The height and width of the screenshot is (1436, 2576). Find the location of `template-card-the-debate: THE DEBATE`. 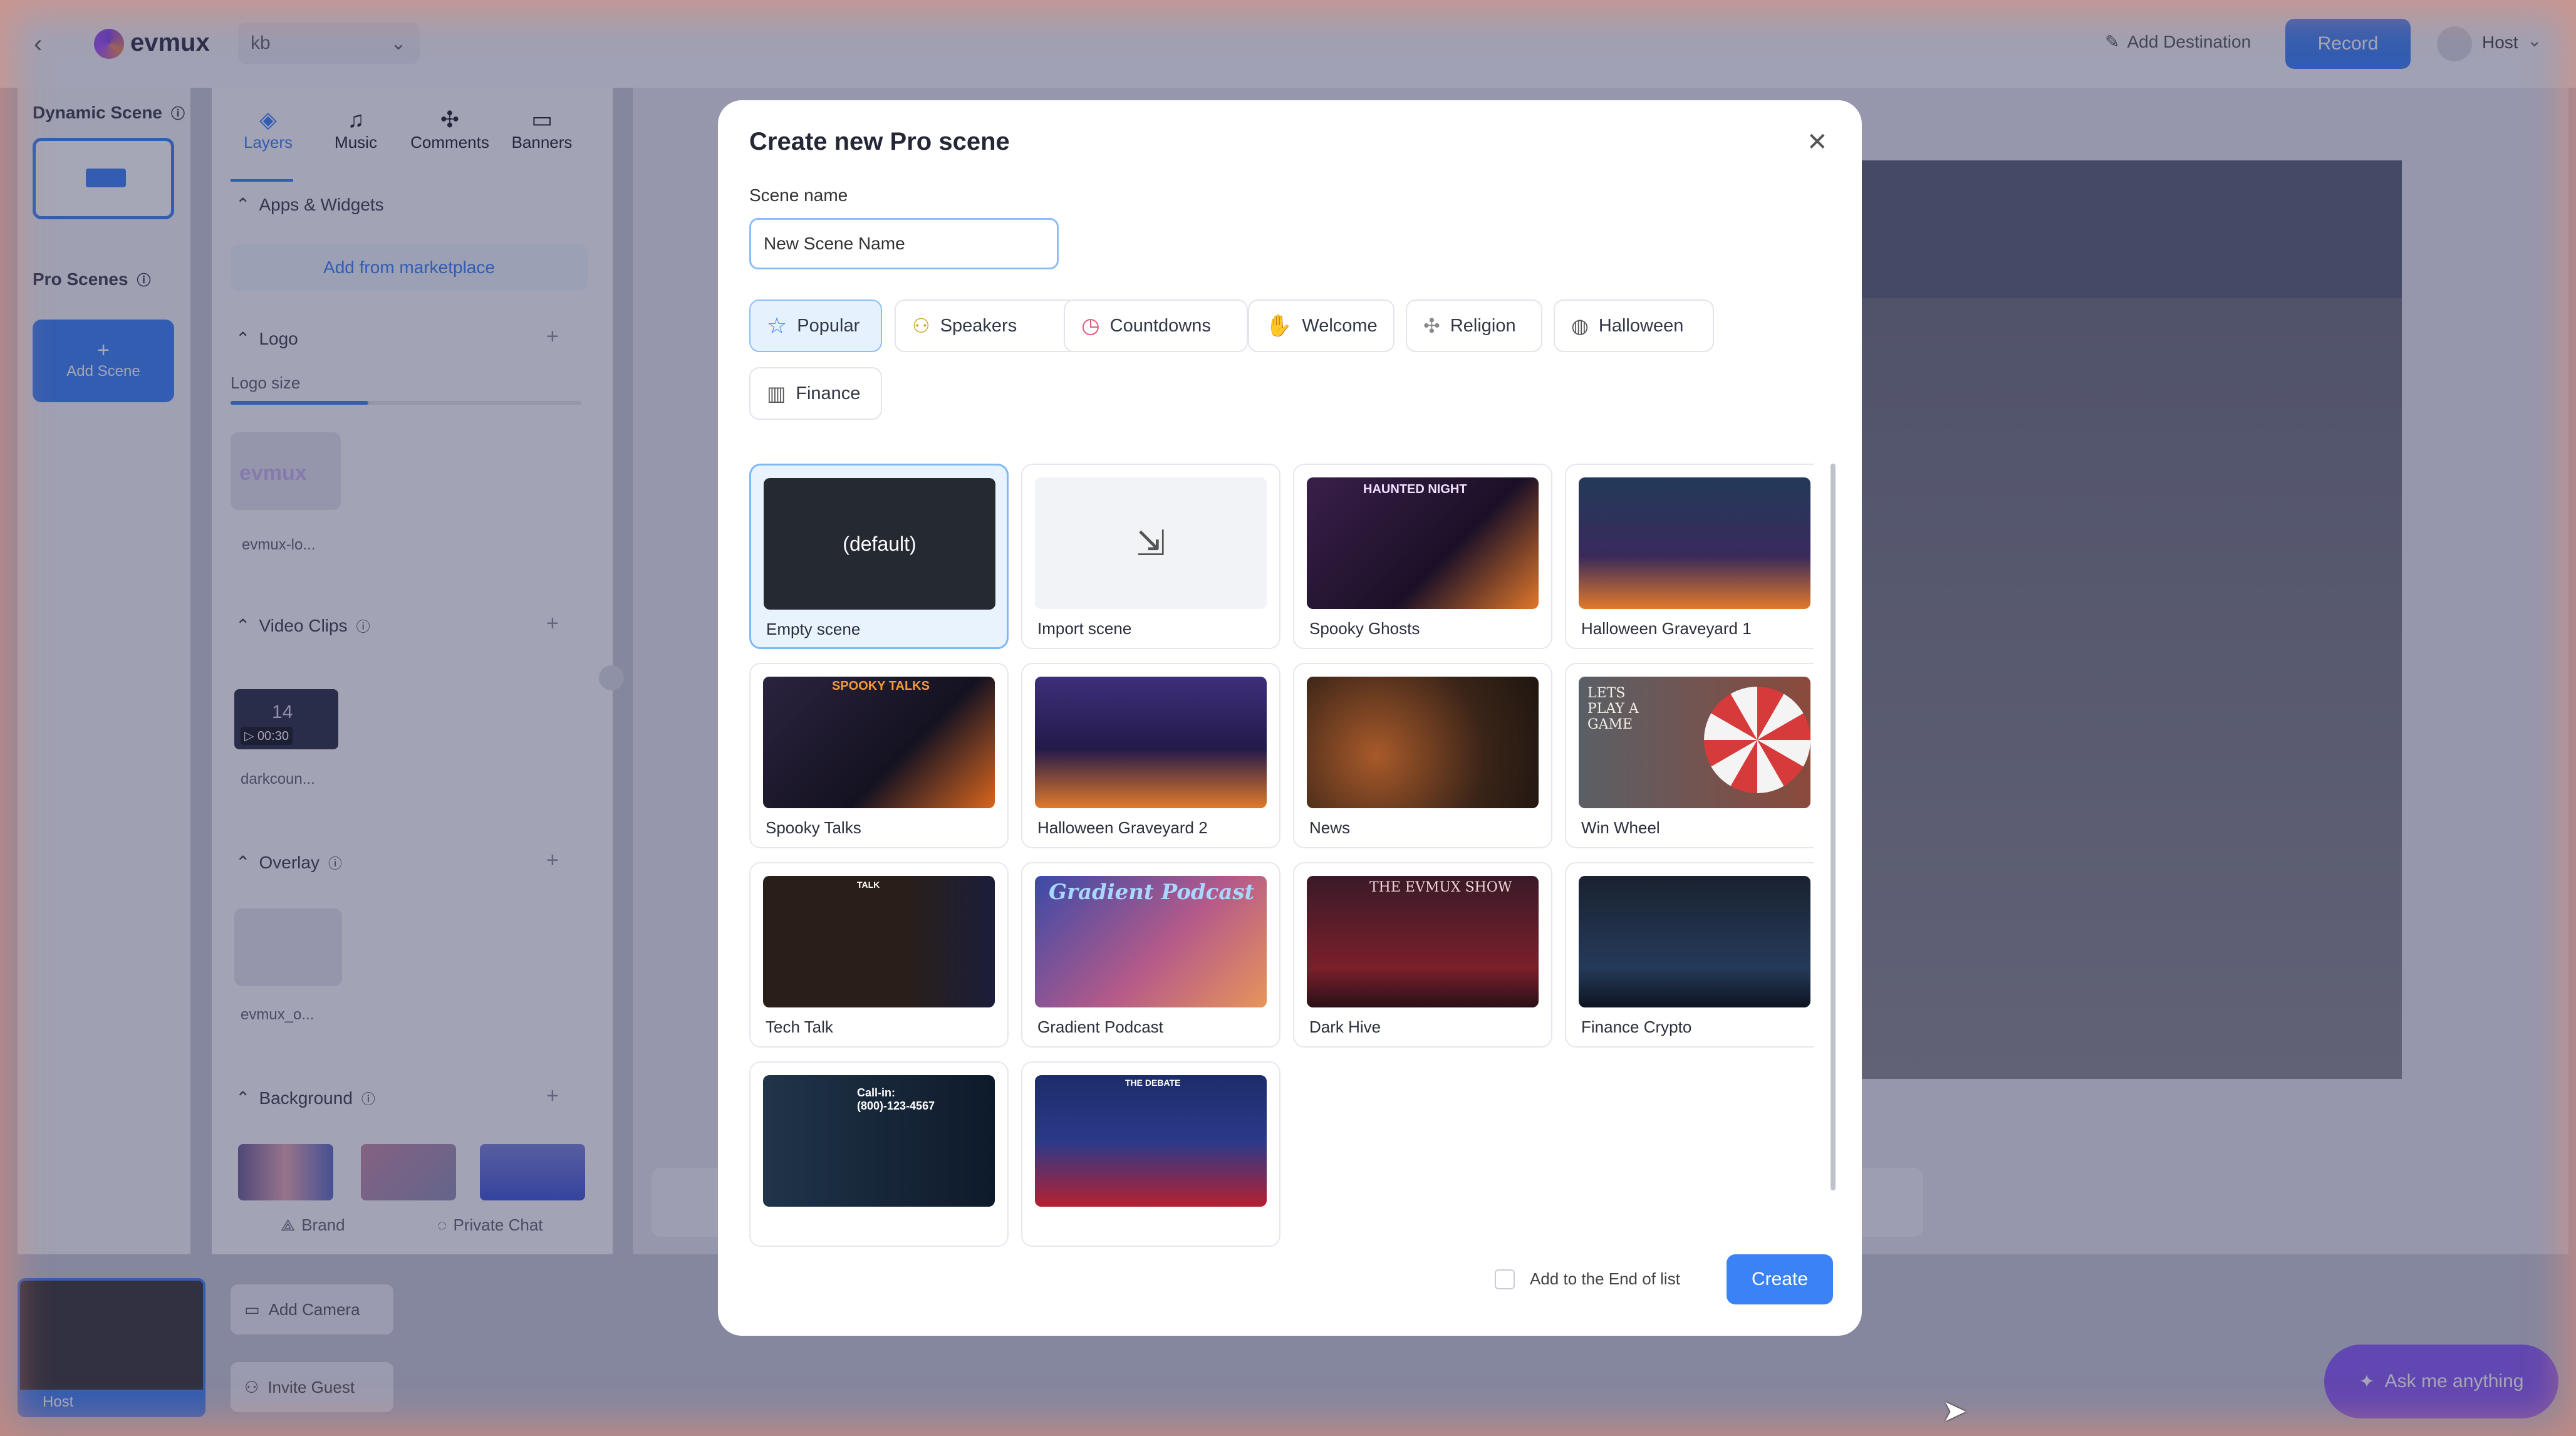

template-card-the-debate: THE DEBATE is located at coordinates (1150, 1154).